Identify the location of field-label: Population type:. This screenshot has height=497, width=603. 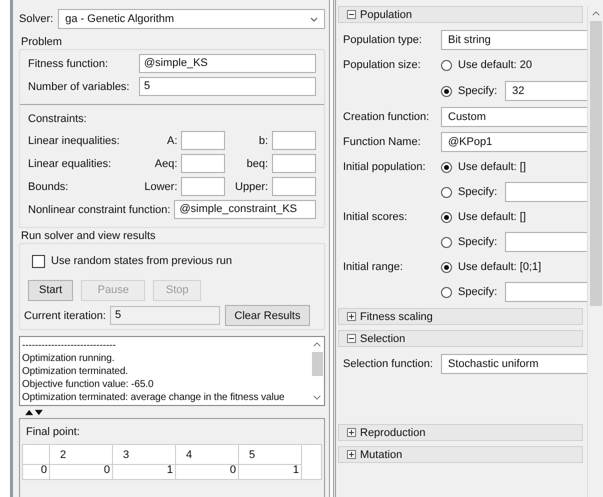
(383, 40).